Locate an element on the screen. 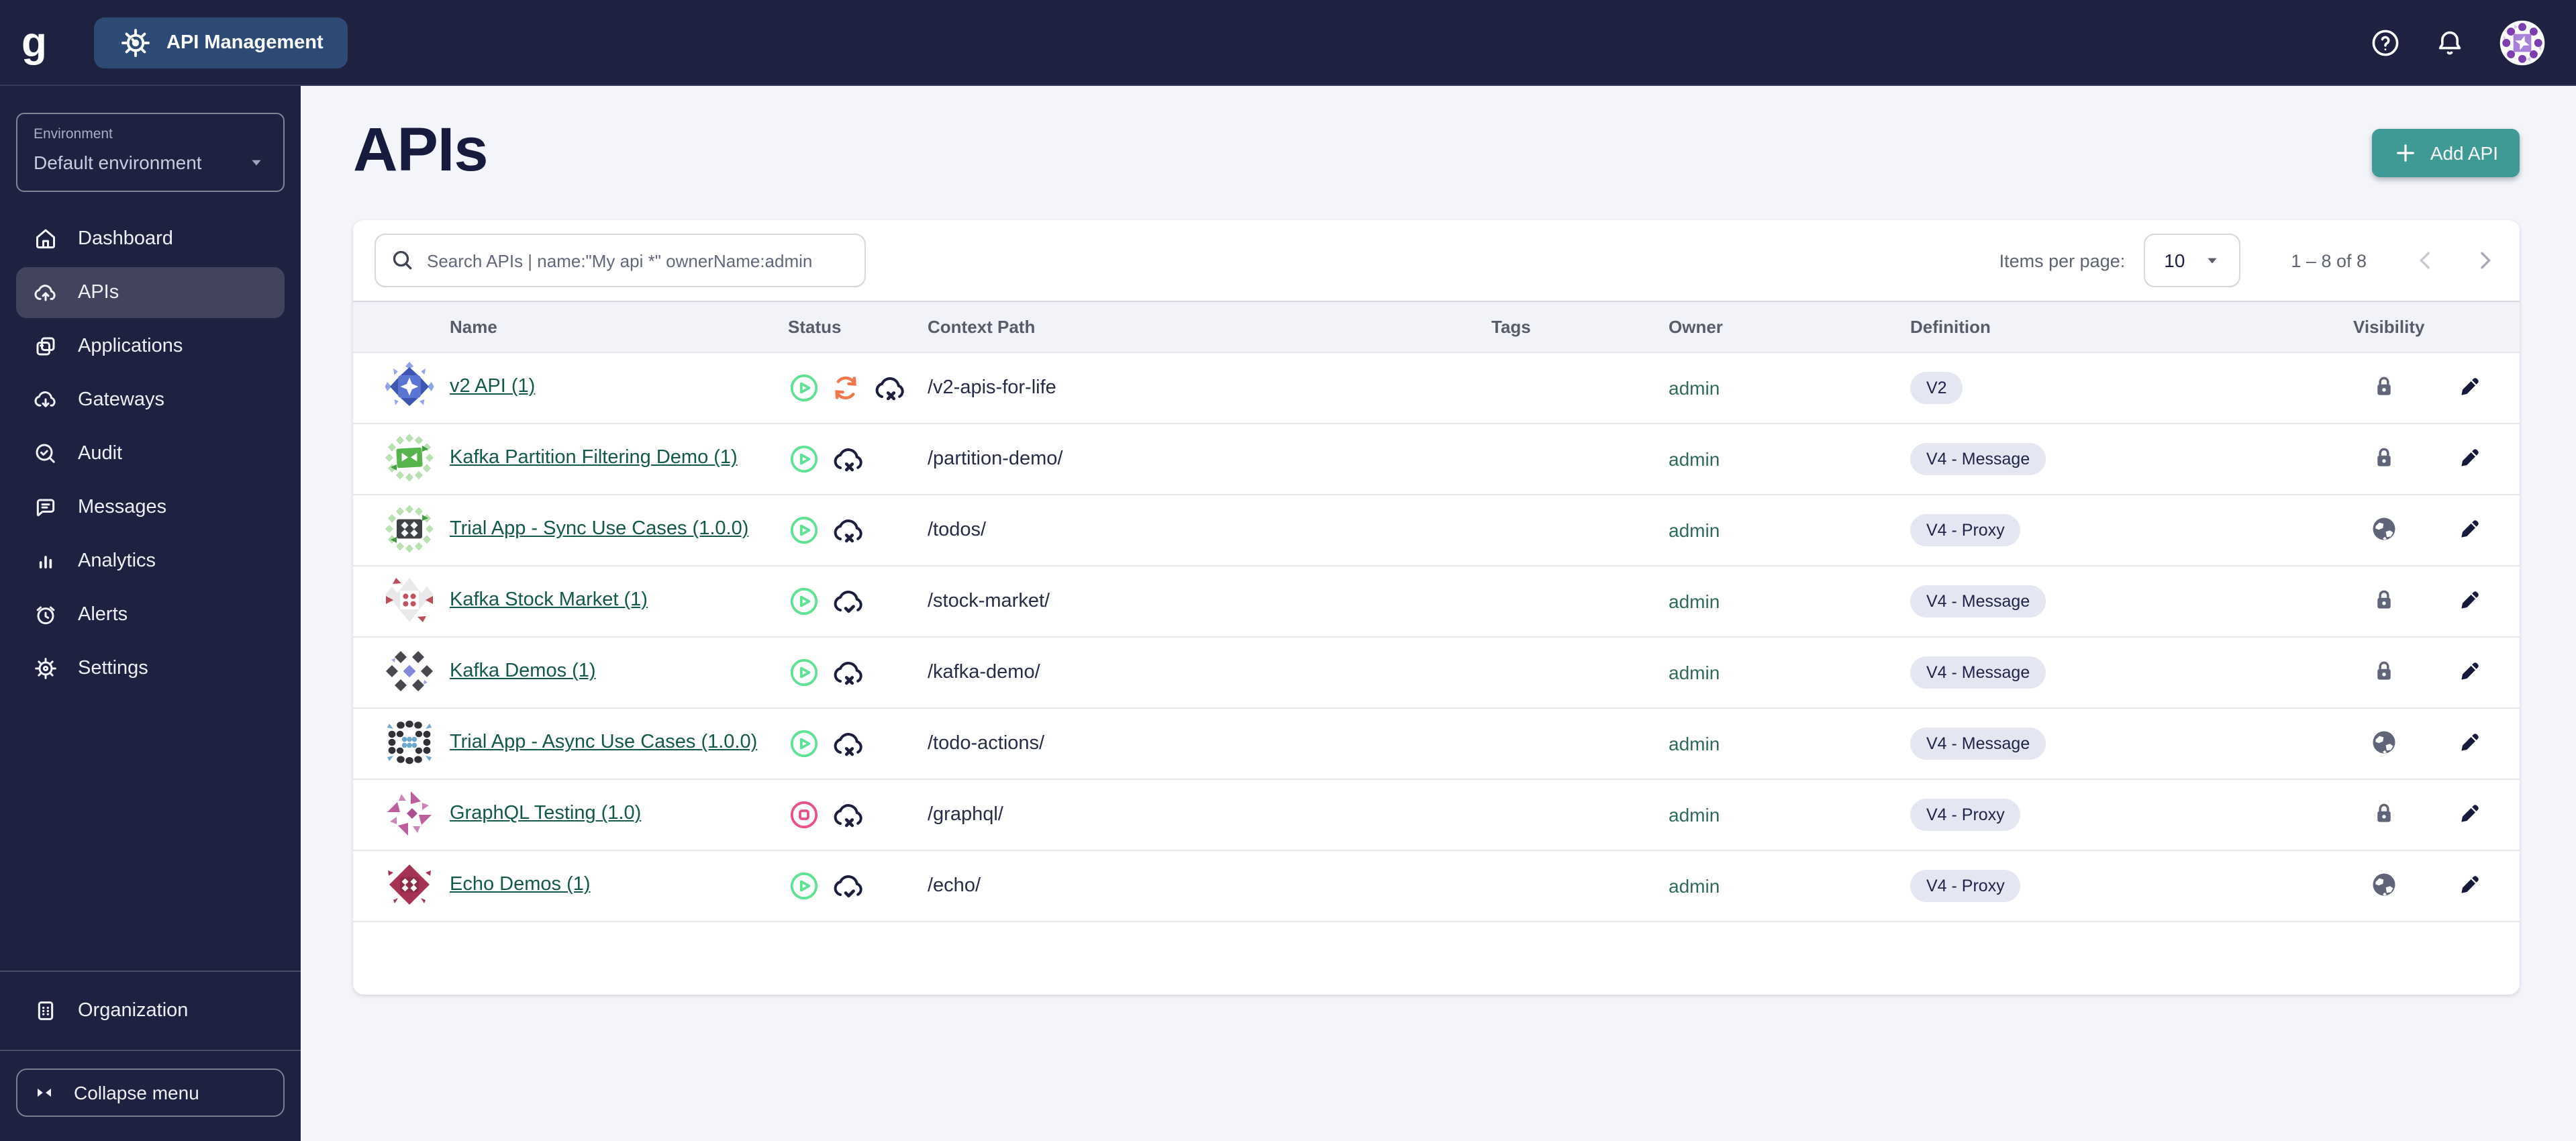 The image size is (2576, 1141). deployed-status-icon is located at coordinates (847, 886).